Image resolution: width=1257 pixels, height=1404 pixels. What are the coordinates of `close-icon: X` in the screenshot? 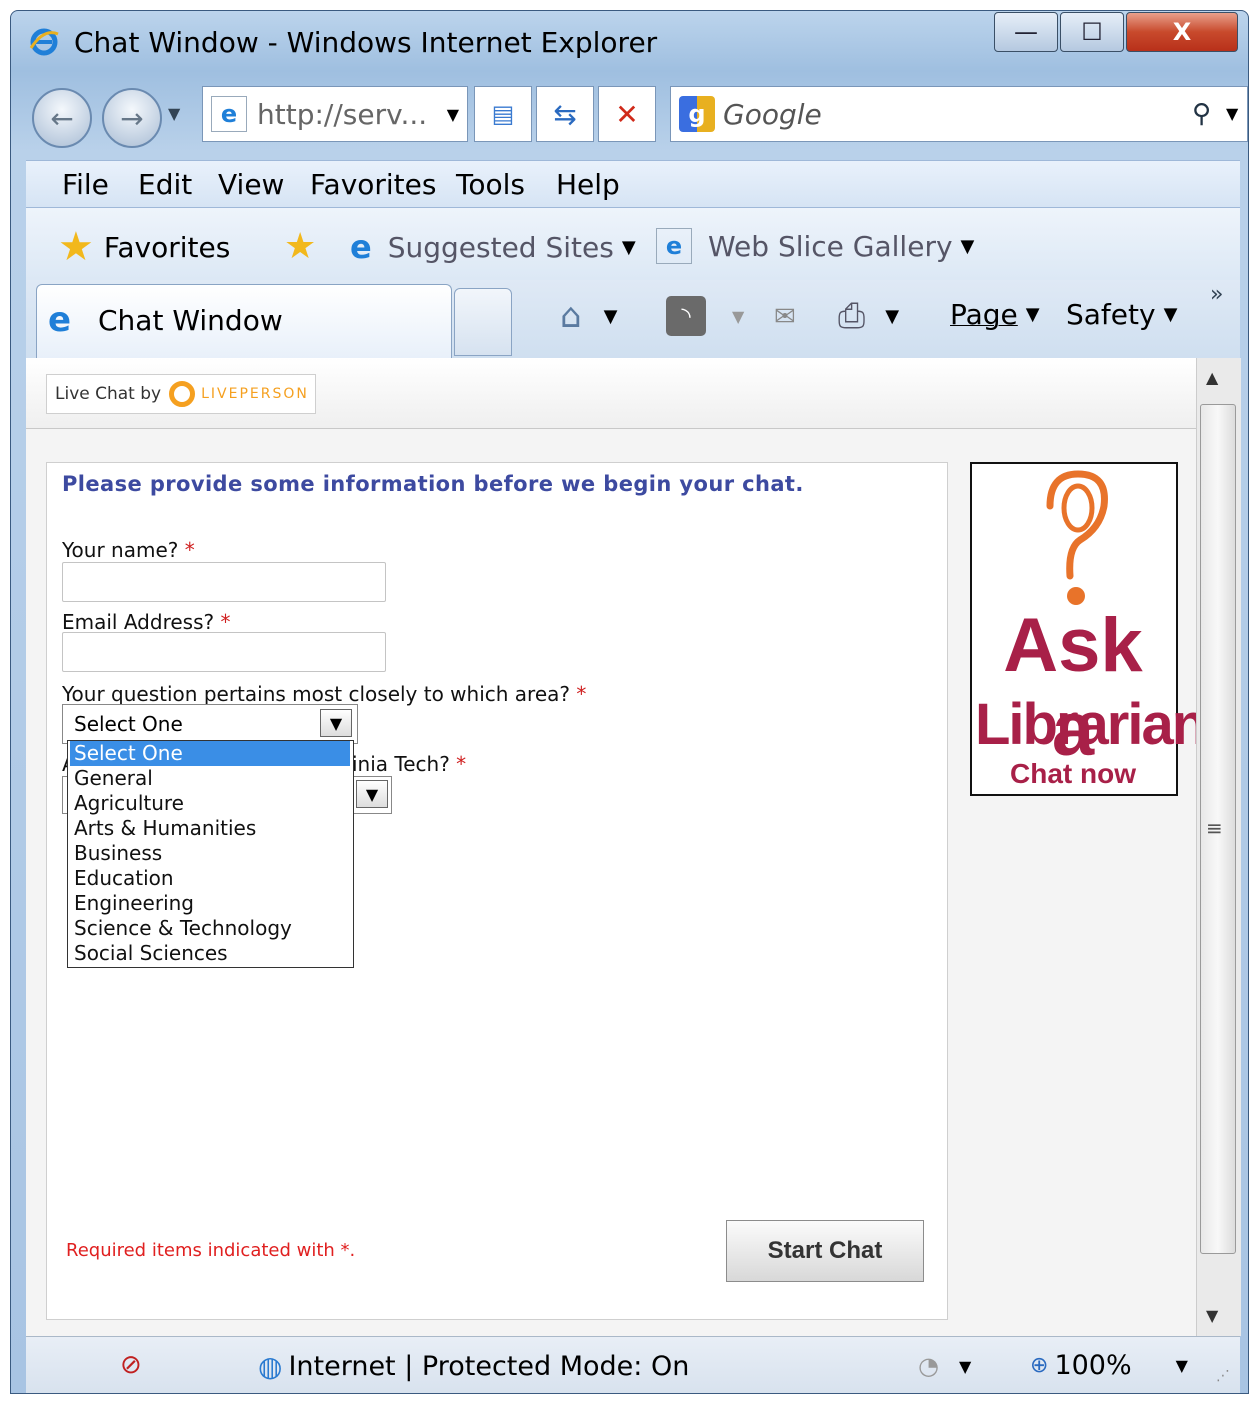 It's located at (1182, 32).